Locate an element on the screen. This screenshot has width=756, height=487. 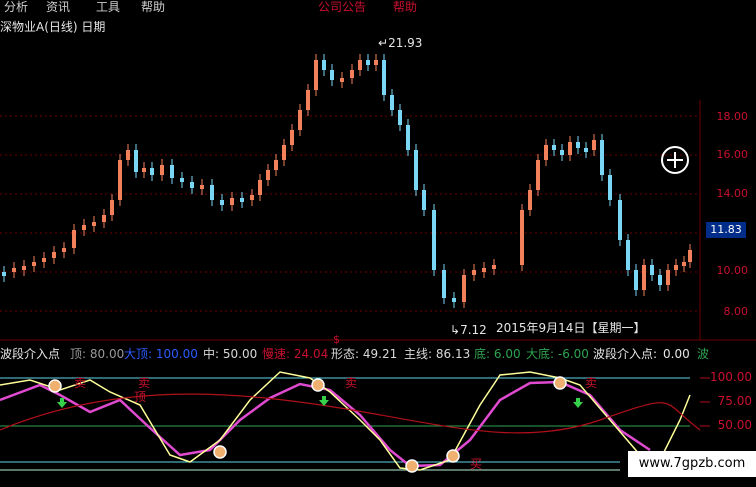
watermark: www.7gpzb.com is located at coordinates (692, 464).